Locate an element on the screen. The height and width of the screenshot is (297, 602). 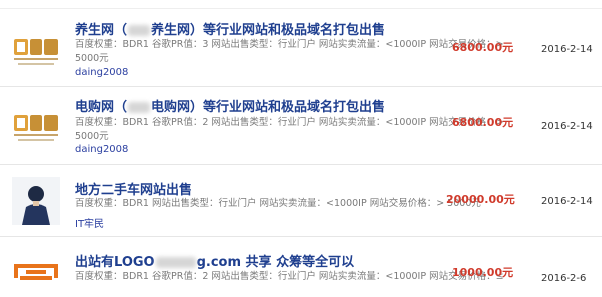
listing-title: 出站有LOGO g.com 共享 众筹等全可以 is located at coordinates (214, 260).